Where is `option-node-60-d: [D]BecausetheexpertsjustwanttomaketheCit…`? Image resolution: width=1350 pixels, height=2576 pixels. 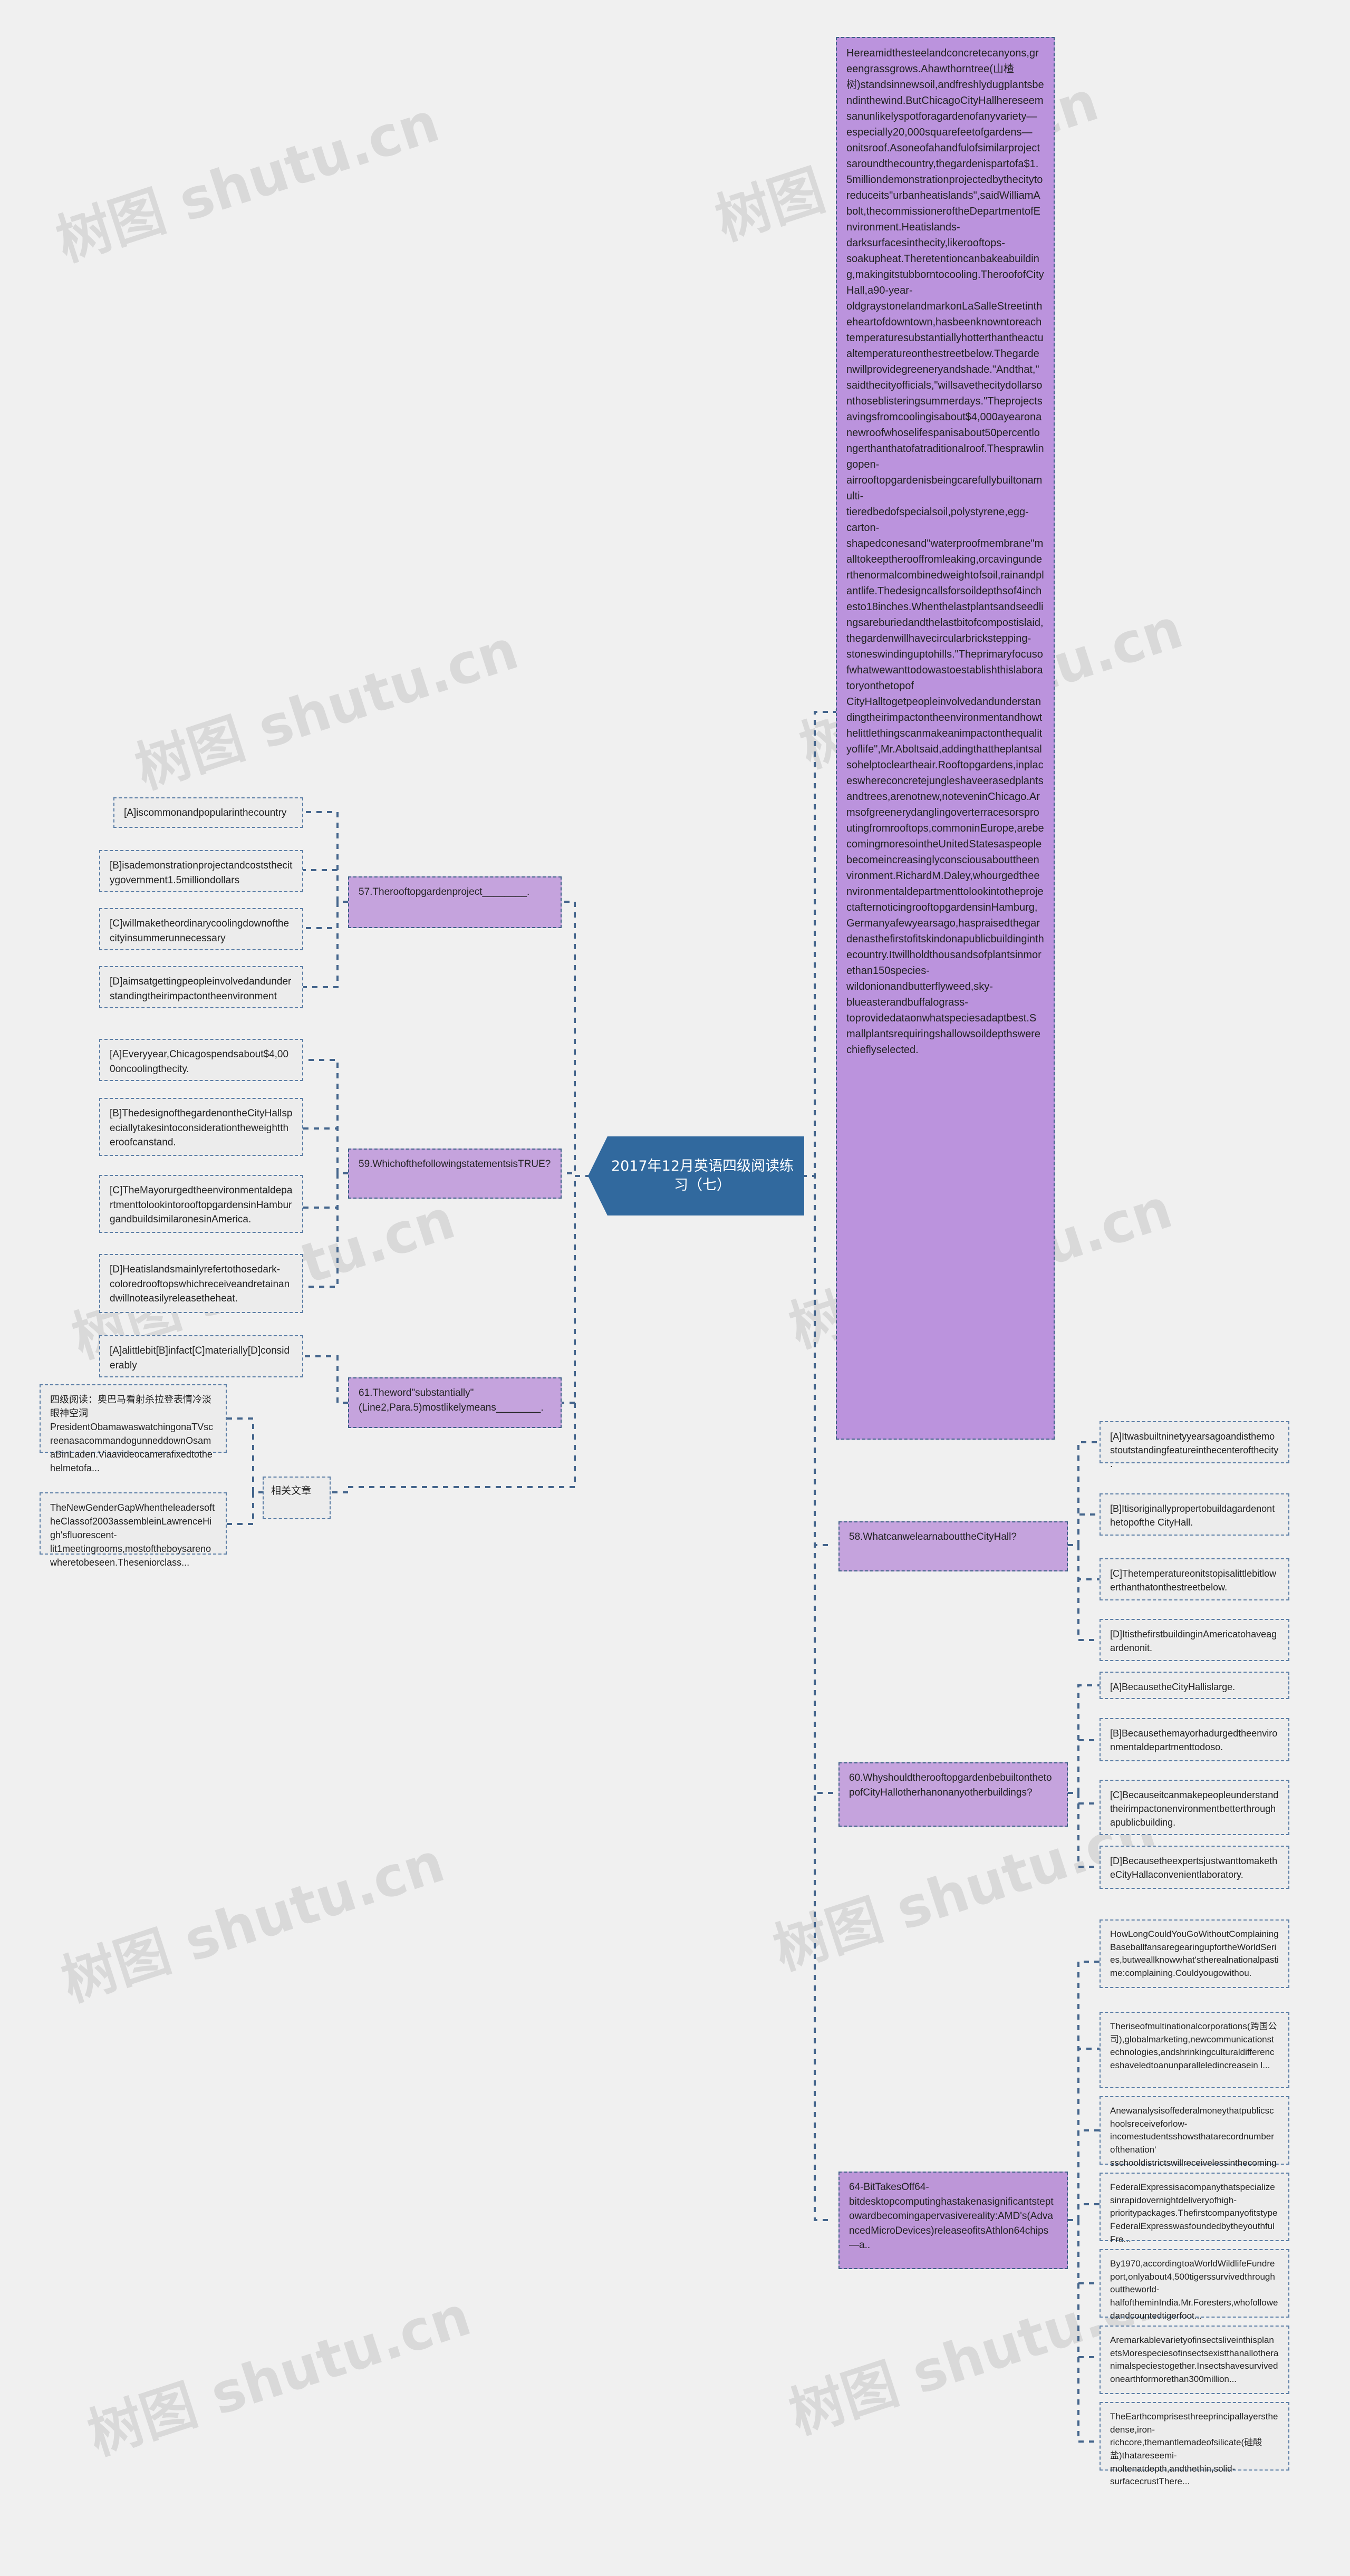 option-node-60-d: [D]BecausetheexpertsjustwanttomaketheCit… is located at coordinates (1194, 1867).